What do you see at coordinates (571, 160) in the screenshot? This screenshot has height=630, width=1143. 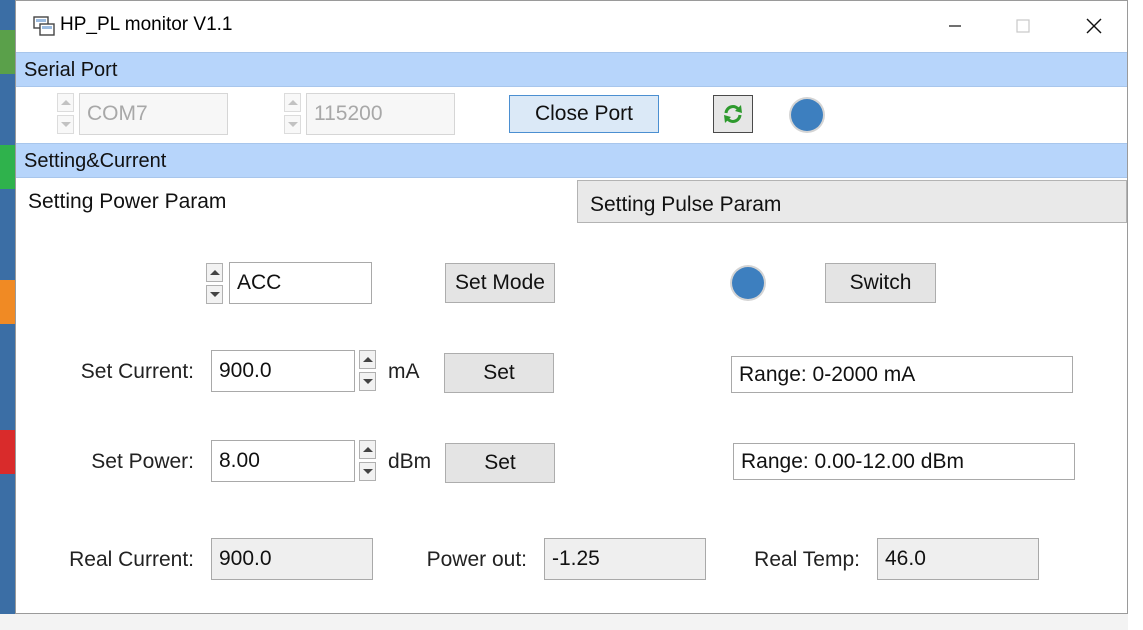 I see `setting-current-header: Setting&Current` at bounding box center [571, 160].